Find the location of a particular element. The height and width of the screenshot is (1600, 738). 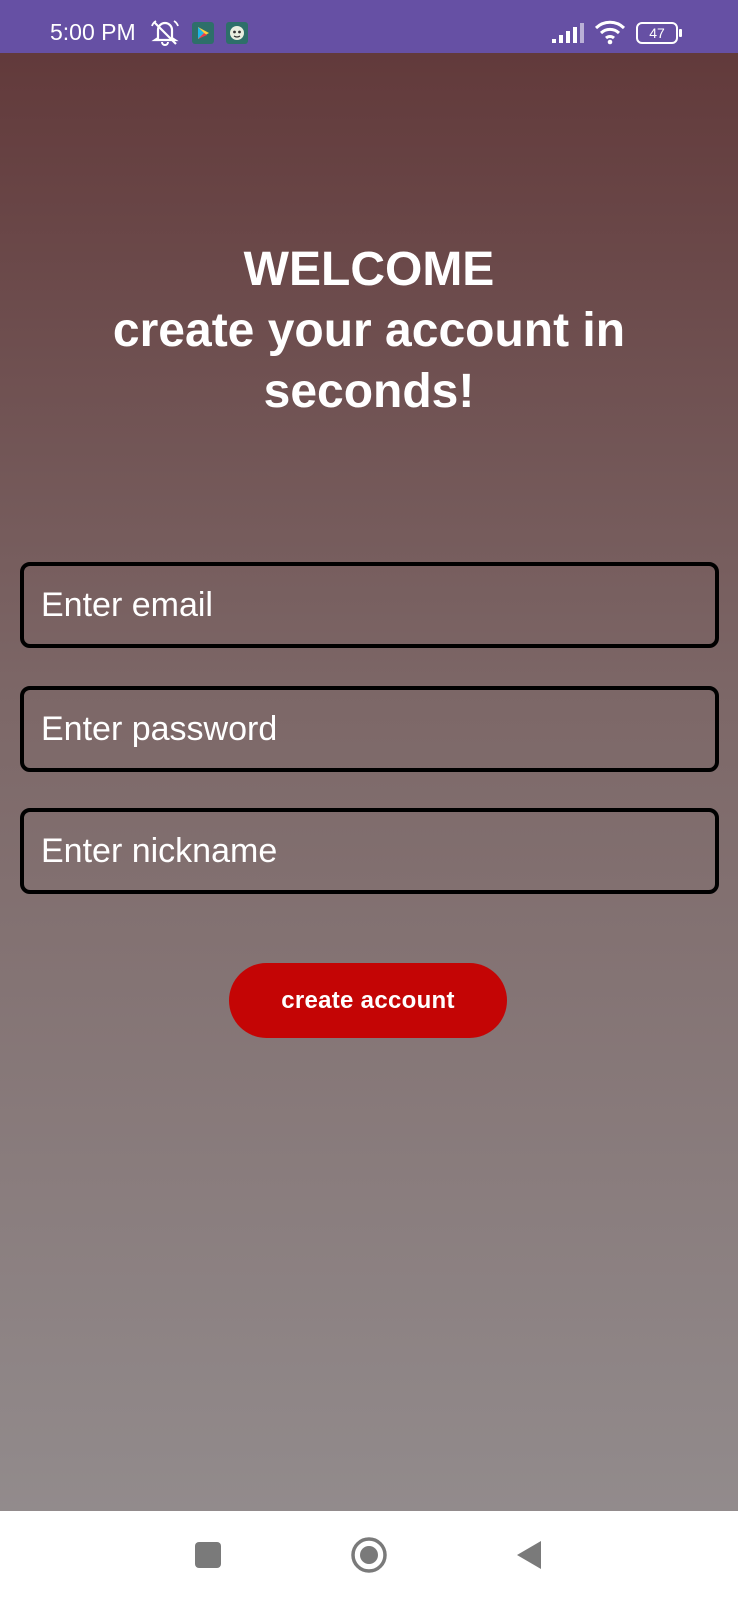

welcome-subtitle-line-1: create your account in is located at coordinates (369, 330).